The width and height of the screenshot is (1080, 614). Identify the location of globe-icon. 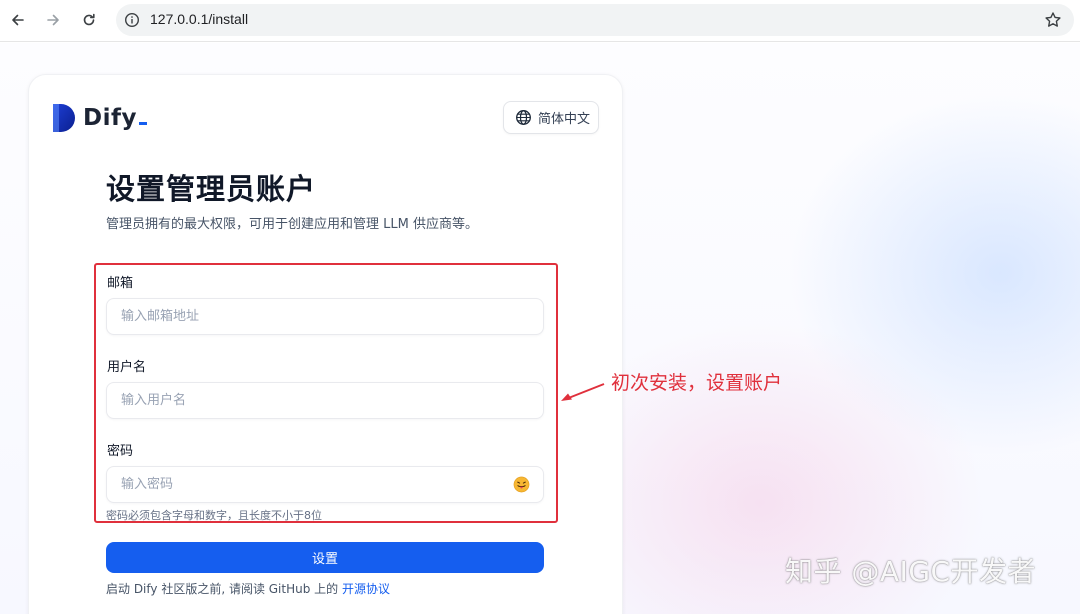
(523, 117).